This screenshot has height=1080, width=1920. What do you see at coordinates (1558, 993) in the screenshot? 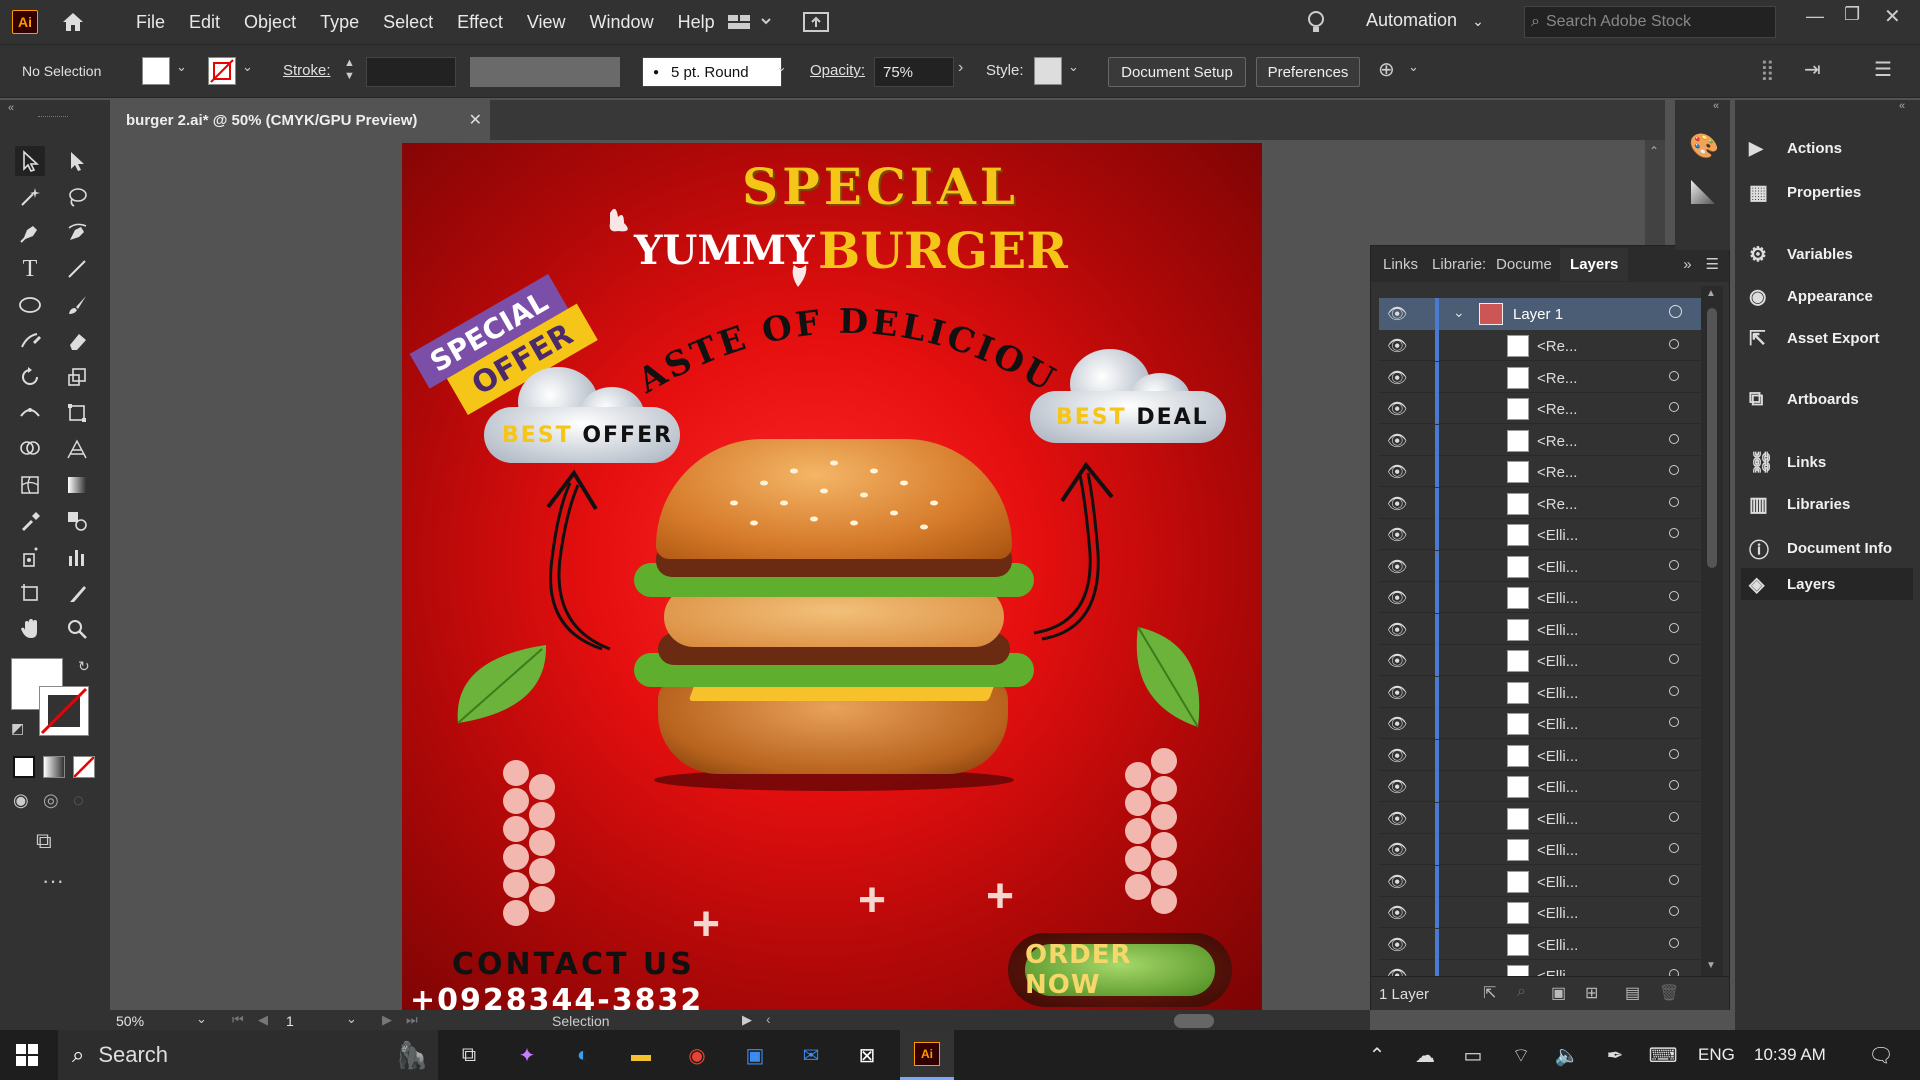
I see `clipping-mask-icon: ▣` at bounding box center [1558, 993].